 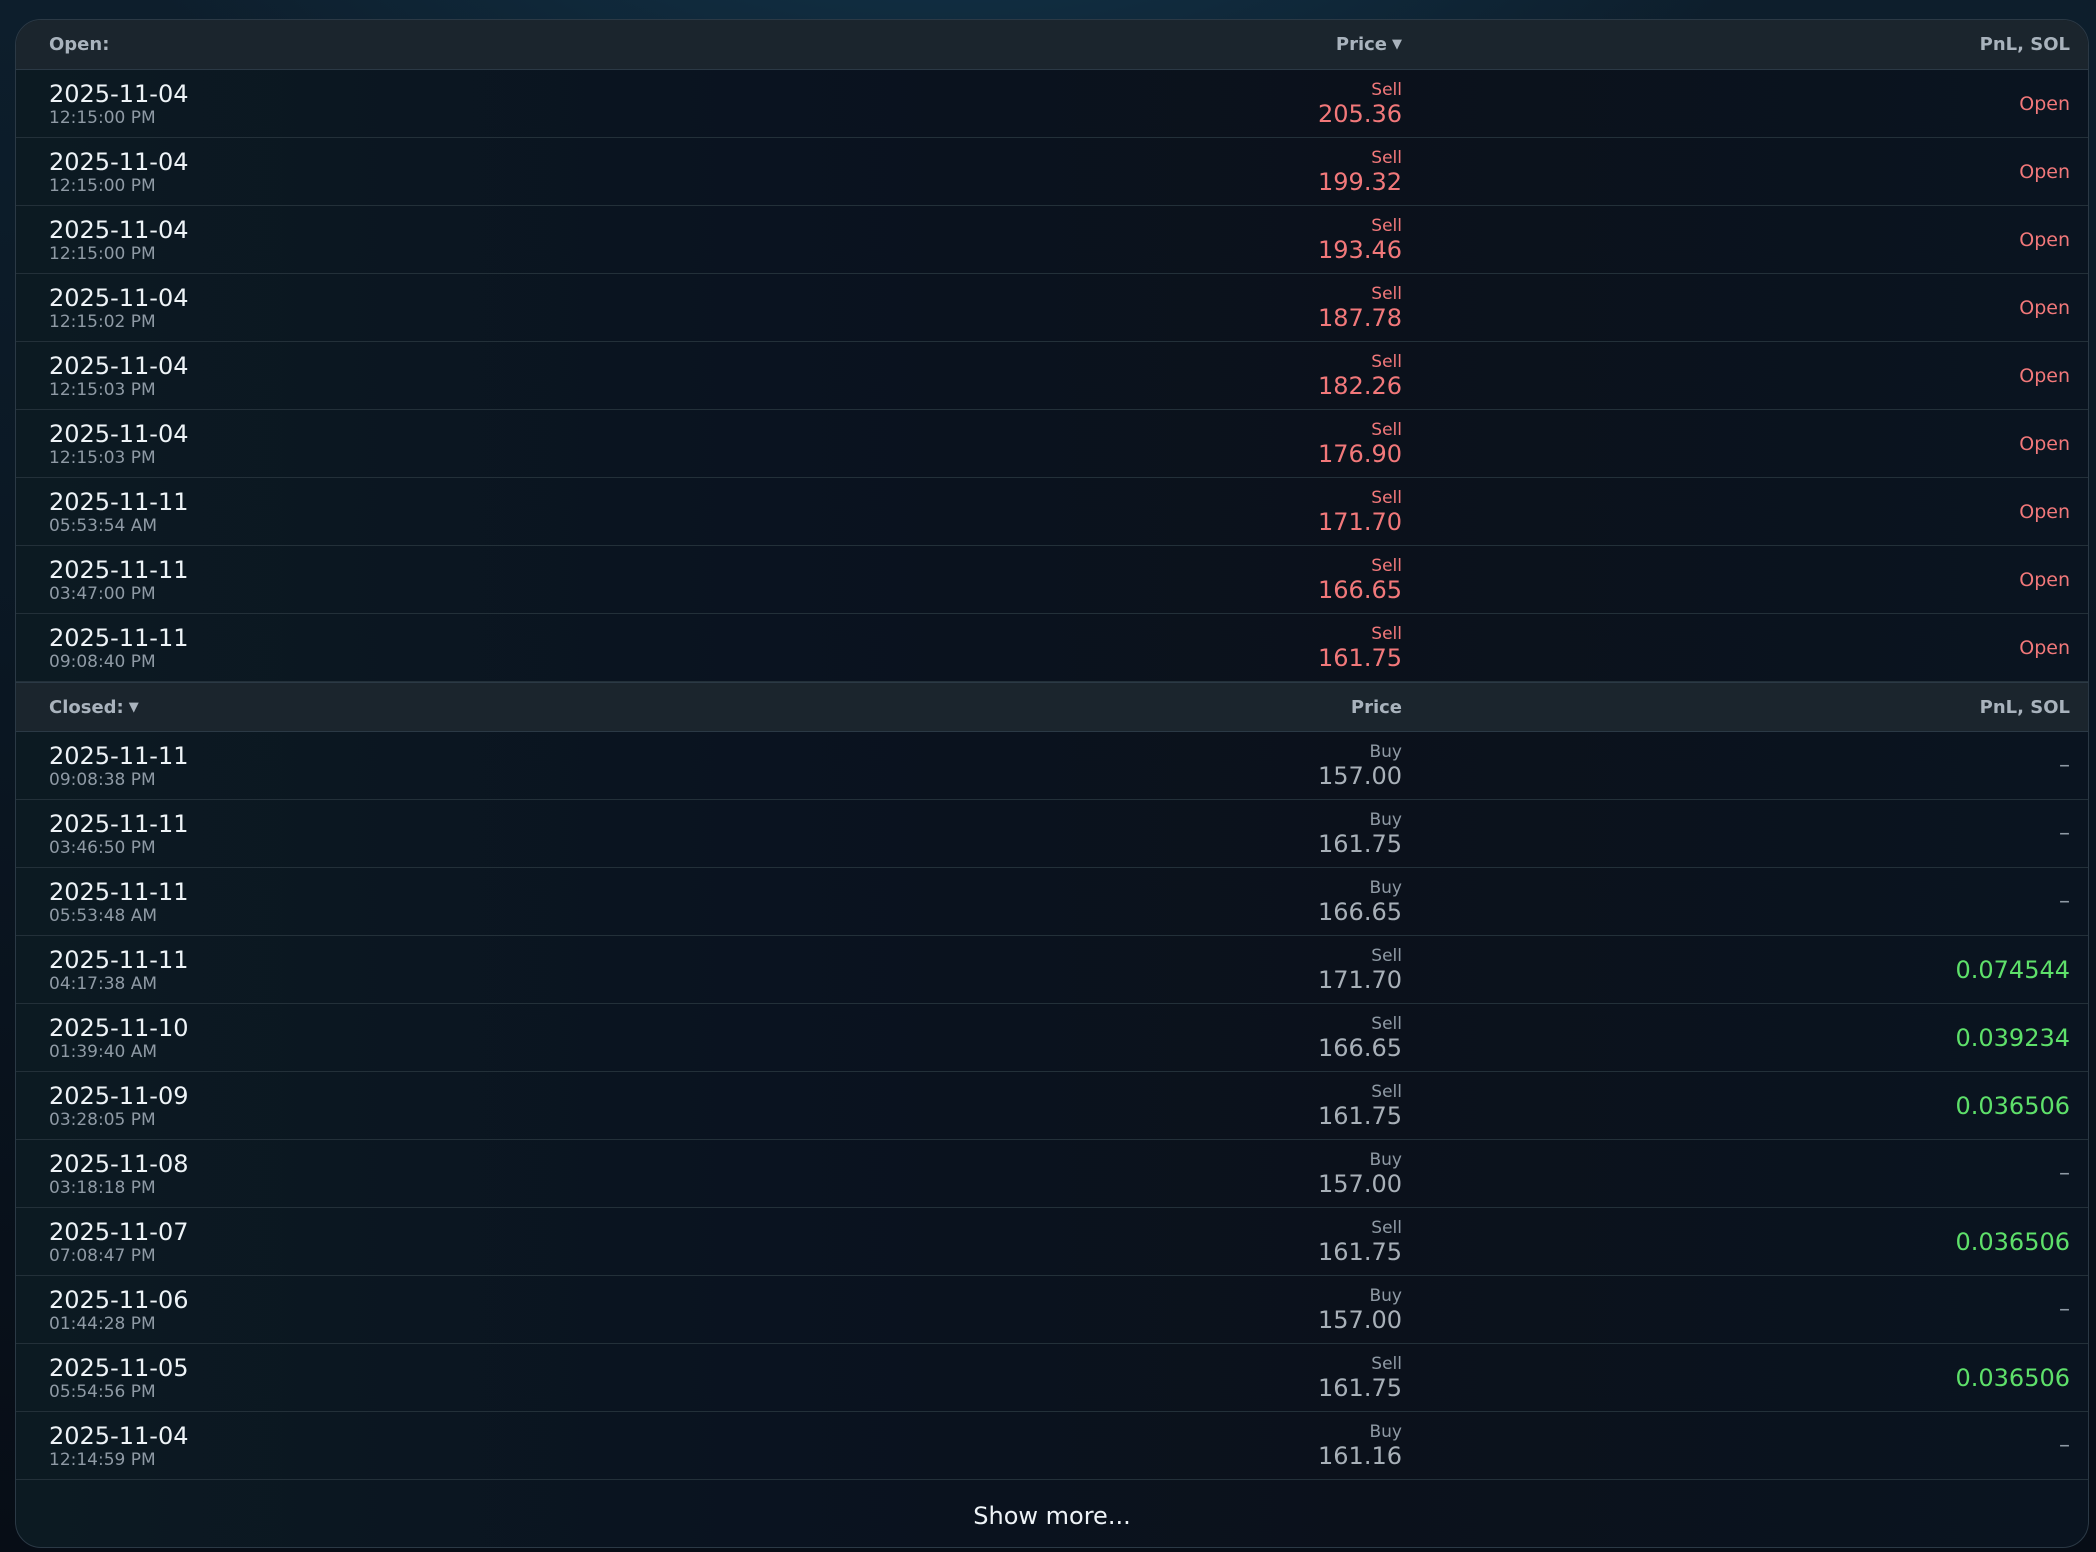 I want to click on trade-time: 05:54:56 PM, so click(x=102, y=1391).